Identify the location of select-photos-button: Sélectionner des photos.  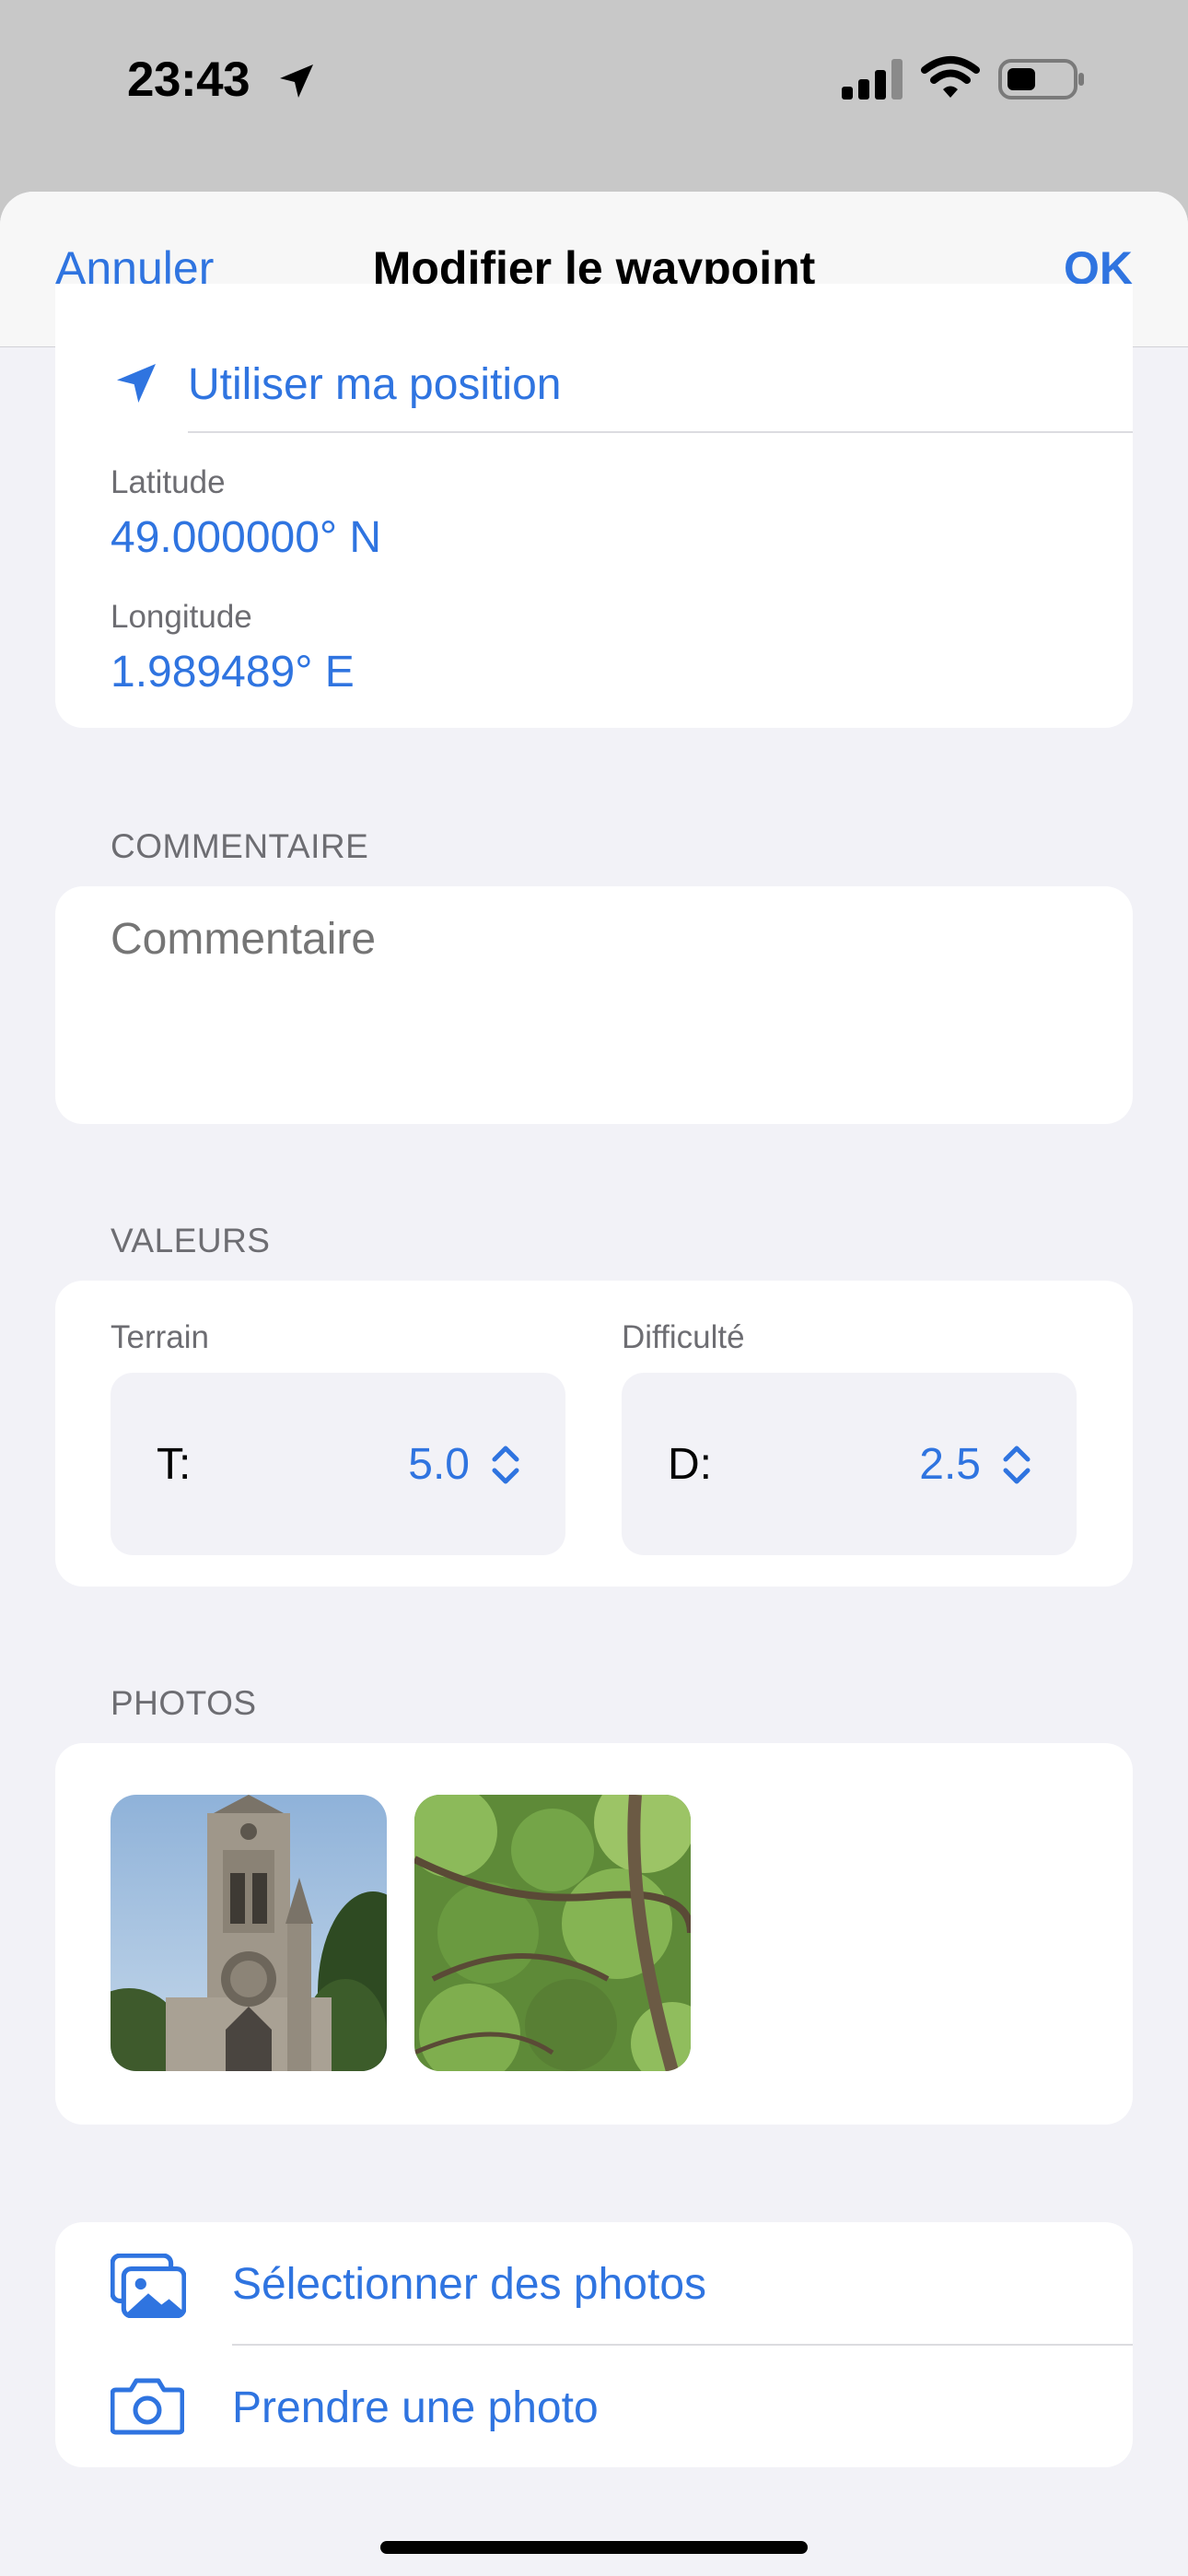
(469, 2284).